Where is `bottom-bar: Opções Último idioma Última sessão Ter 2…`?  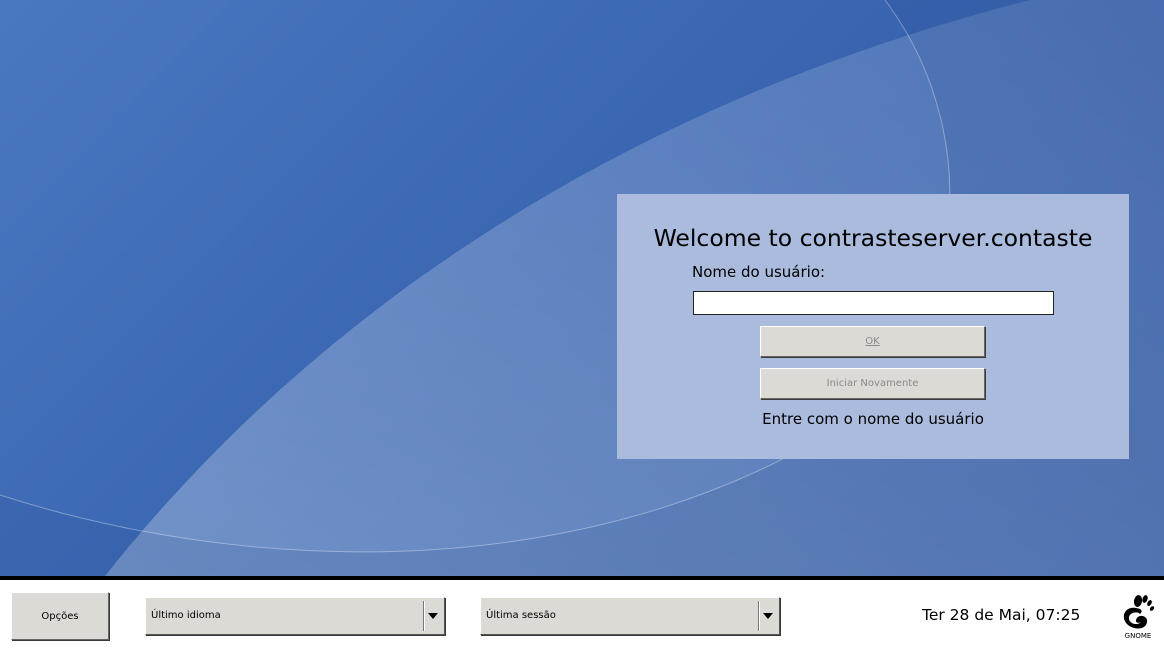 bottom-bar: Opções Último idioma Última sessão Ter 2… is located at coordinates (582, 616).